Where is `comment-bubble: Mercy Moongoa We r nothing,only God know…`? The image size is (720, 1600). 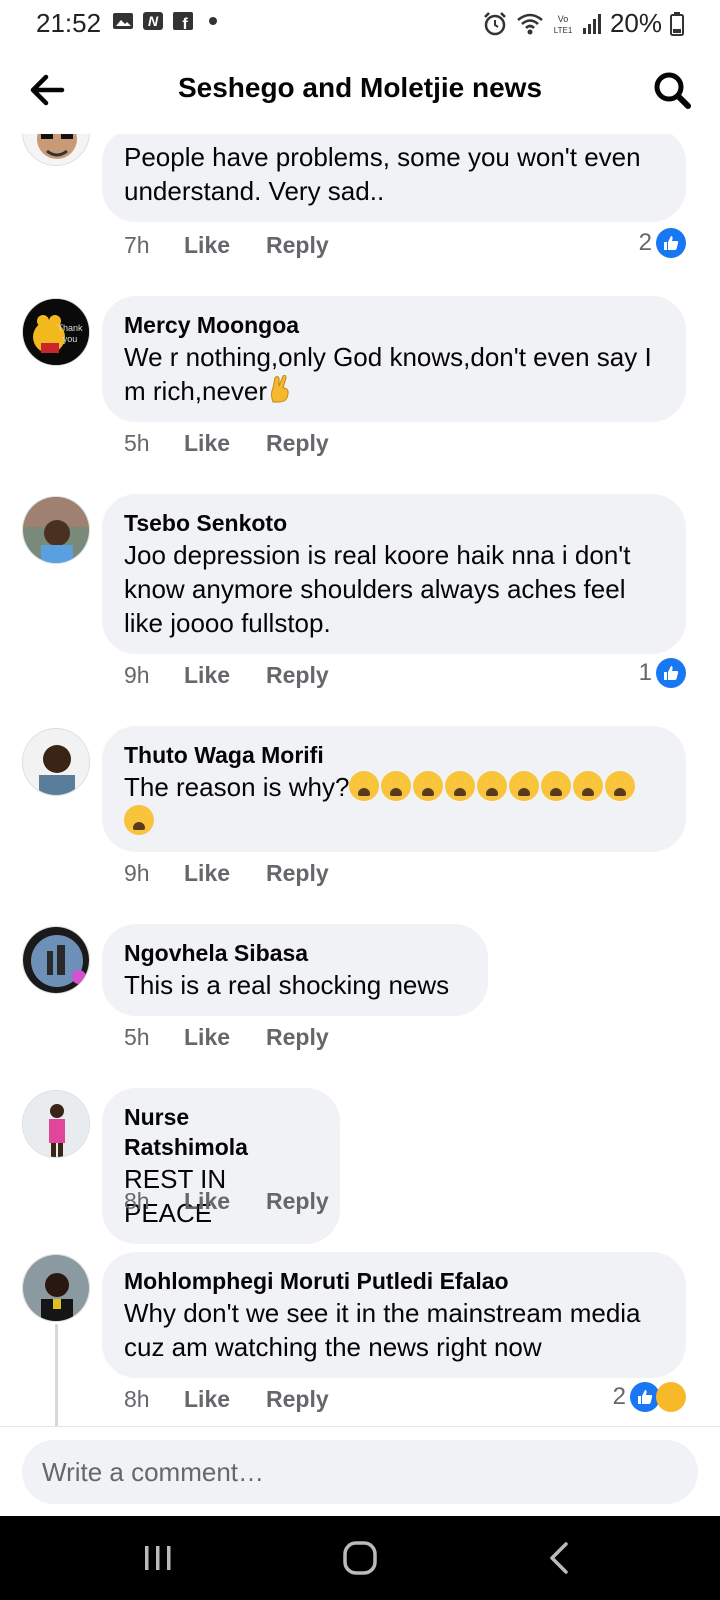
comment-bubble: Mercy Moongoa We r nothing,only God know… is located at coordinates (394, 359).